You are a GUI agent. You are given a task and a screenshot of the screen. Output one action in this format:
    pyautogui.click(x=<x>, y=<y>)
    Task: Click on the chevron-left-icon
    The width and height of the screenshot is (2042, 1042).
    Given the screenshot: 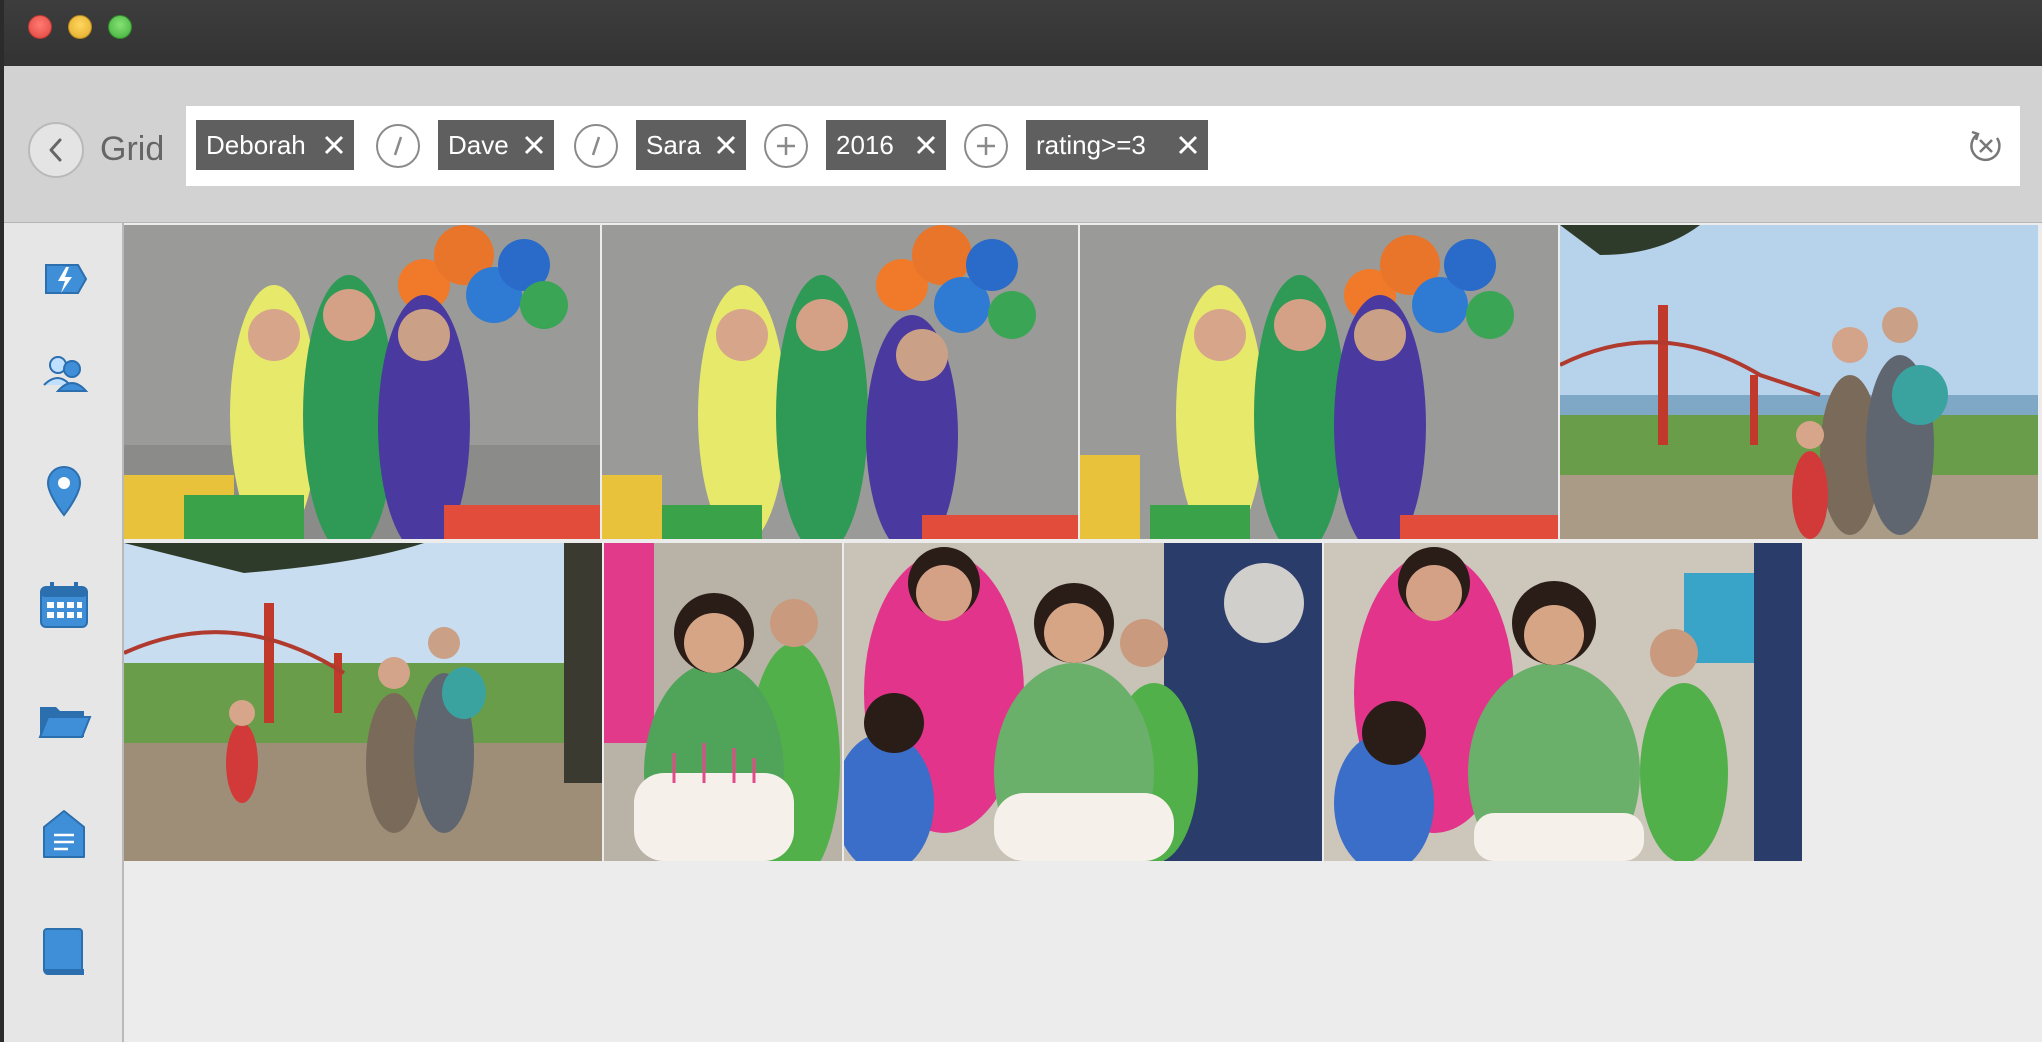 What is the action you would take?
    pyautogui.click(x=55, y=150)
    